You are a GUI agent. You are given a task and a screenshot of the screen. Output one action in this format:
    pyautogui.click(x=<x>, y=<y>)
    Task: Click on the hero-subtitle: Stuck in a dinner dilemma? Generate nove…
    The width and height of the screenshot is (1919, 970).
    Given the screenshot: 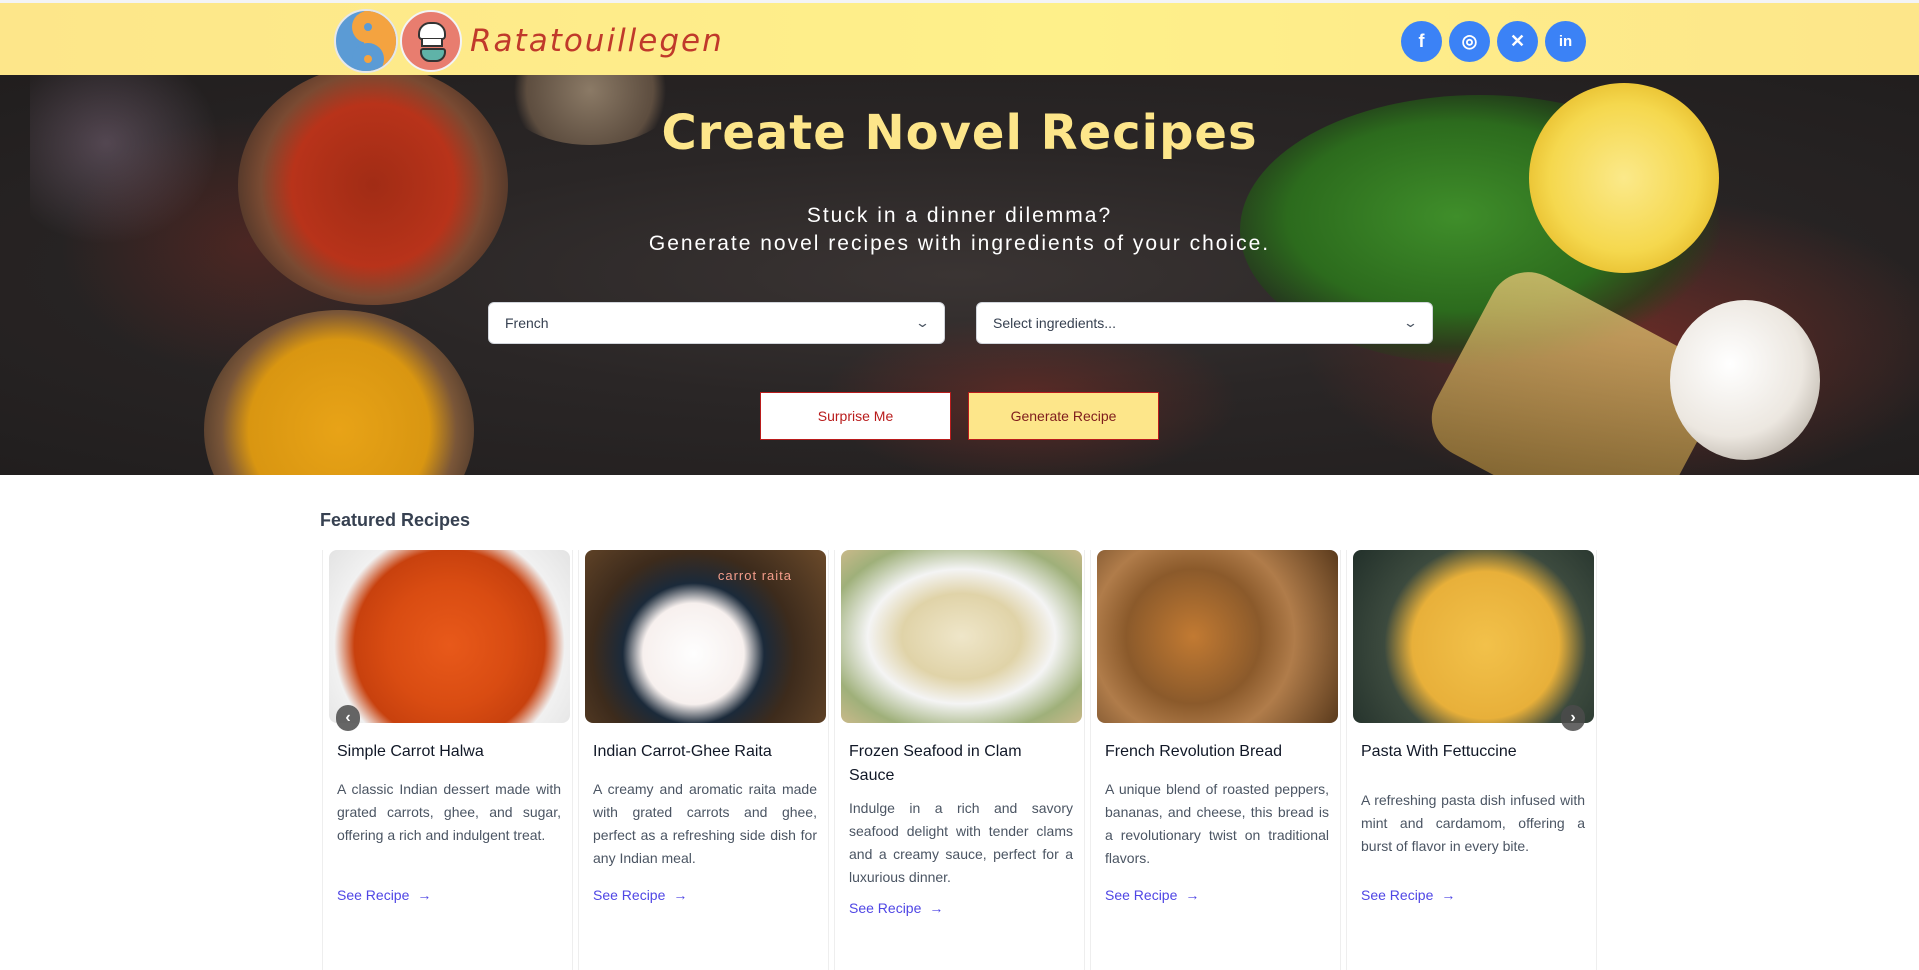 What is the action you would take?
    pyautogui.click(x=959, y=230)
    